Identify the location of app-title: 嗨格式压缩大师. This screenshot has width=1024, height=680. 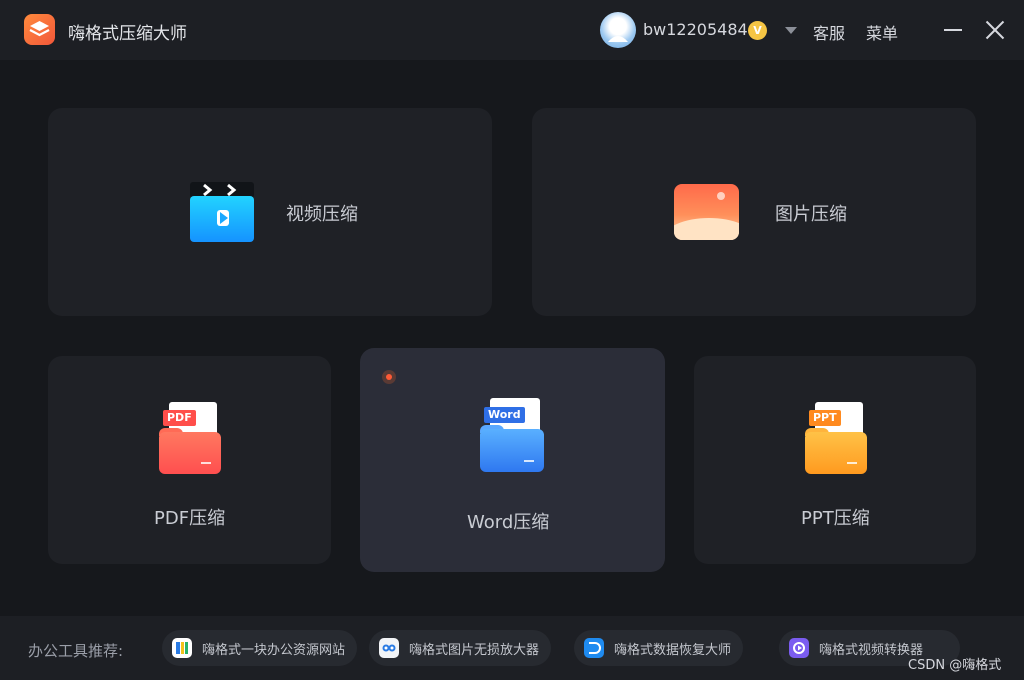
(127, 34).